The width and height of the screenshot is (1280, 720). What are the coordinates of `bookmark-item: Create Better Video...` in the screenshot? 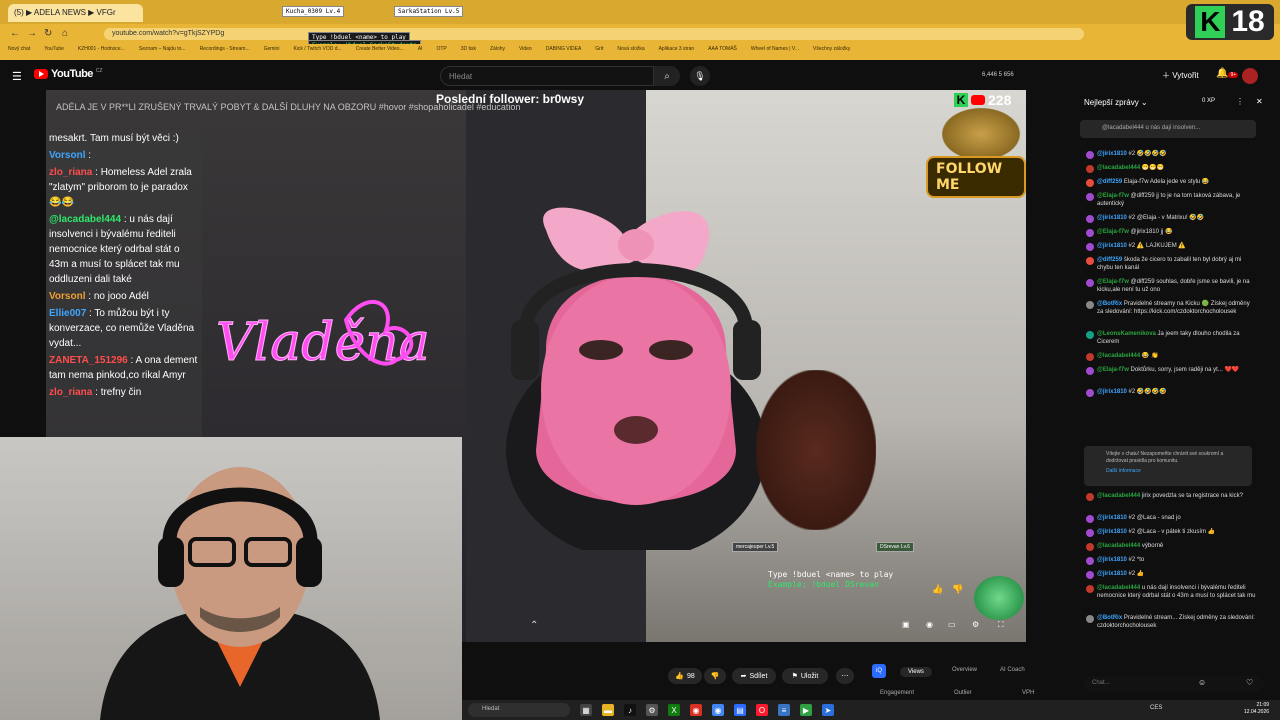 It's located at (380, 52).